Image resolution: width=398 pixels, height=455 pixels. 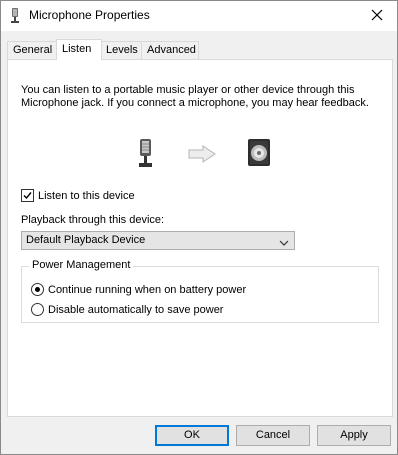 I want to click on radio-unselected, so click(x=37, y=309).